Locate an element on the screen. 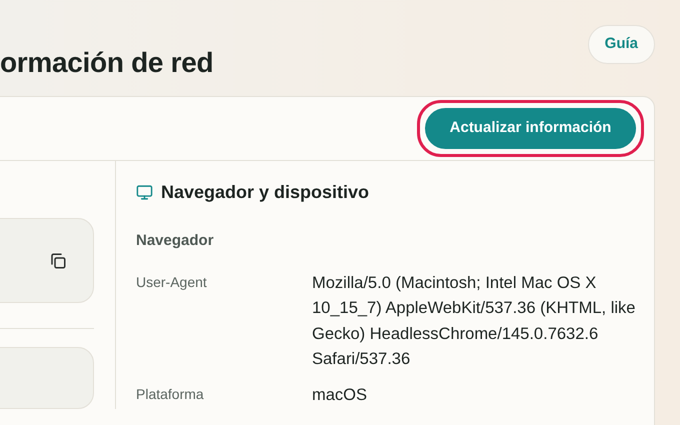  copy-icon is located at coordinates (58, 261).